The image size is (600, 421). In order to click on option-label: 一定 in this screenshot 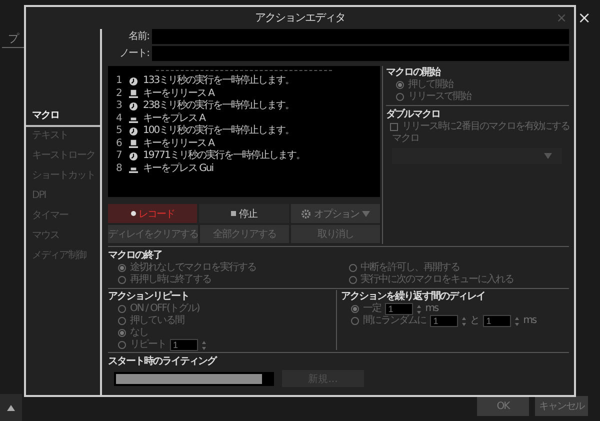, I will do `click(372, 309)`.